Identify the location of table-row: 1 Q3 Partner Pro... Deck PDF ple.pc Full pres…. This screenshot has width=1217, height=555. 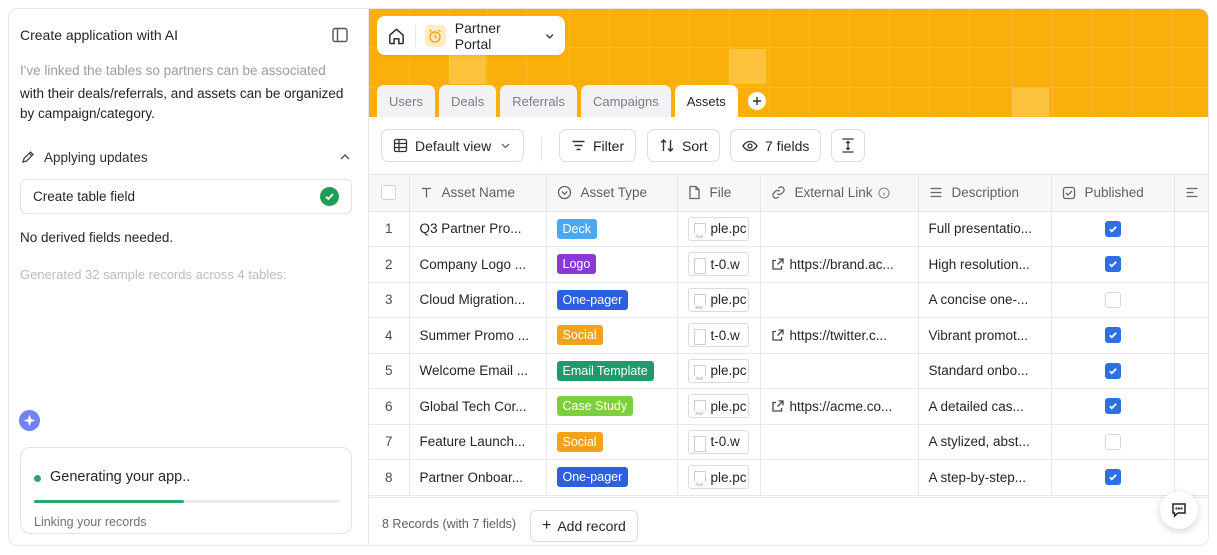
(788, 229).